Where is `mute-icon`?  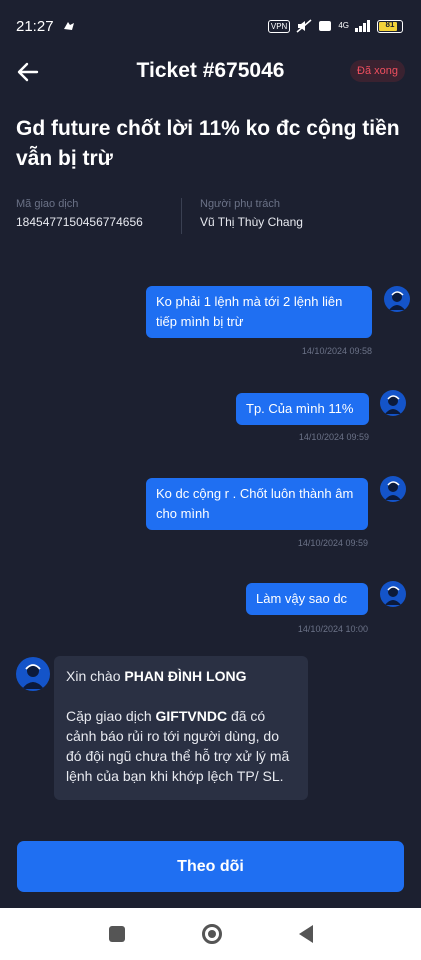
mute-icon is located at coordinates (304, 26).